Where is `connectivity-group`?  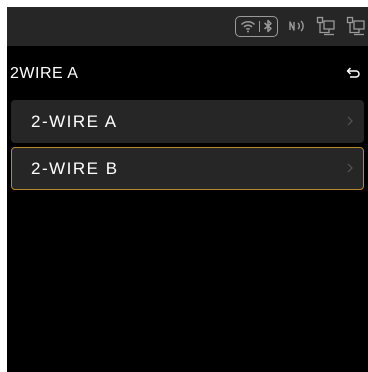
connectivity-group is located at coordinates (256, 26).